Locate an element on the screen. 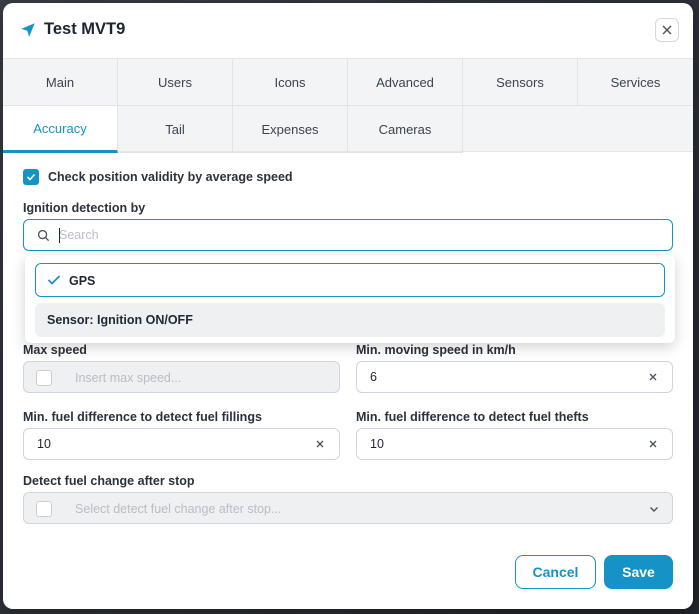  navigation-arrow-icon is located at coordinates (28, 30).